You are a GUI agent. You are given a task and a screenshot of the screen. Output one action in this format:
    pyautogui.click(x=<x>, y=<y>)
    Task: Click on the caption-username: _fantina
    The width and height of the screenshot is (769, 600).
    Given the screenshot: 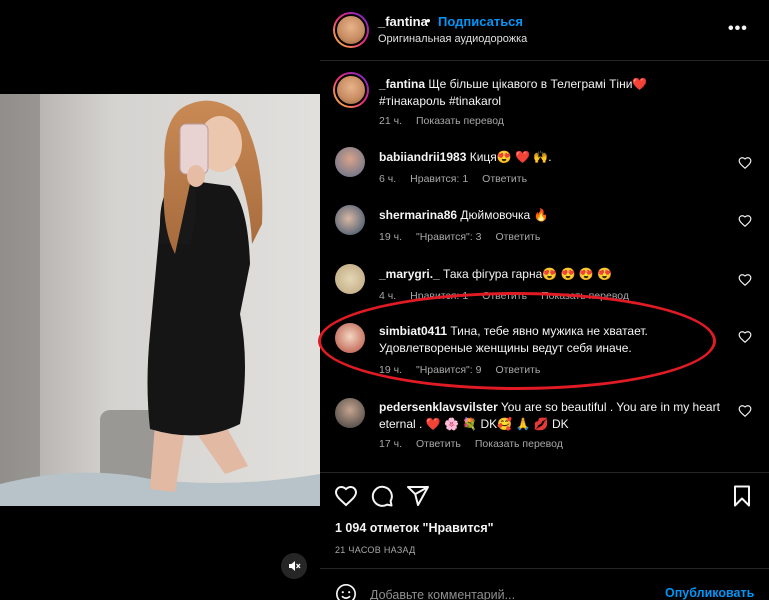 What is the action you would take?
    pyautogui.click(x=402, y=84)
    